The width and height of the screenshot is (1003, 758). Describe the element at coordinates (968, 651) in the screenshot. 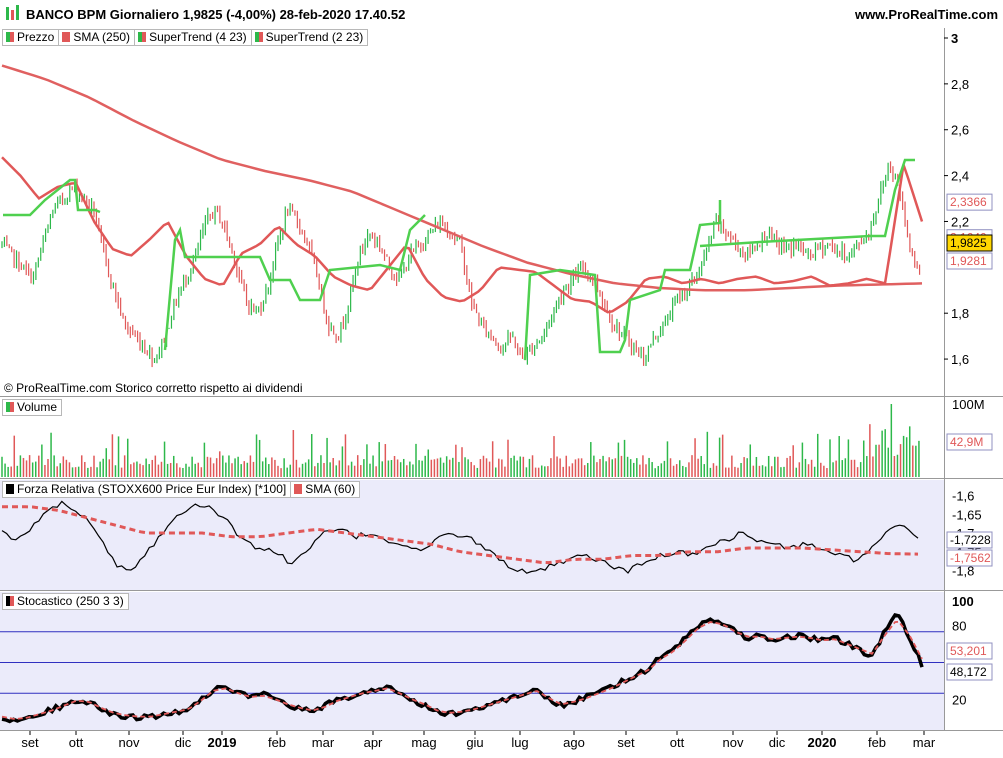

I see `stoch-tag-d: 53,201` at that location.